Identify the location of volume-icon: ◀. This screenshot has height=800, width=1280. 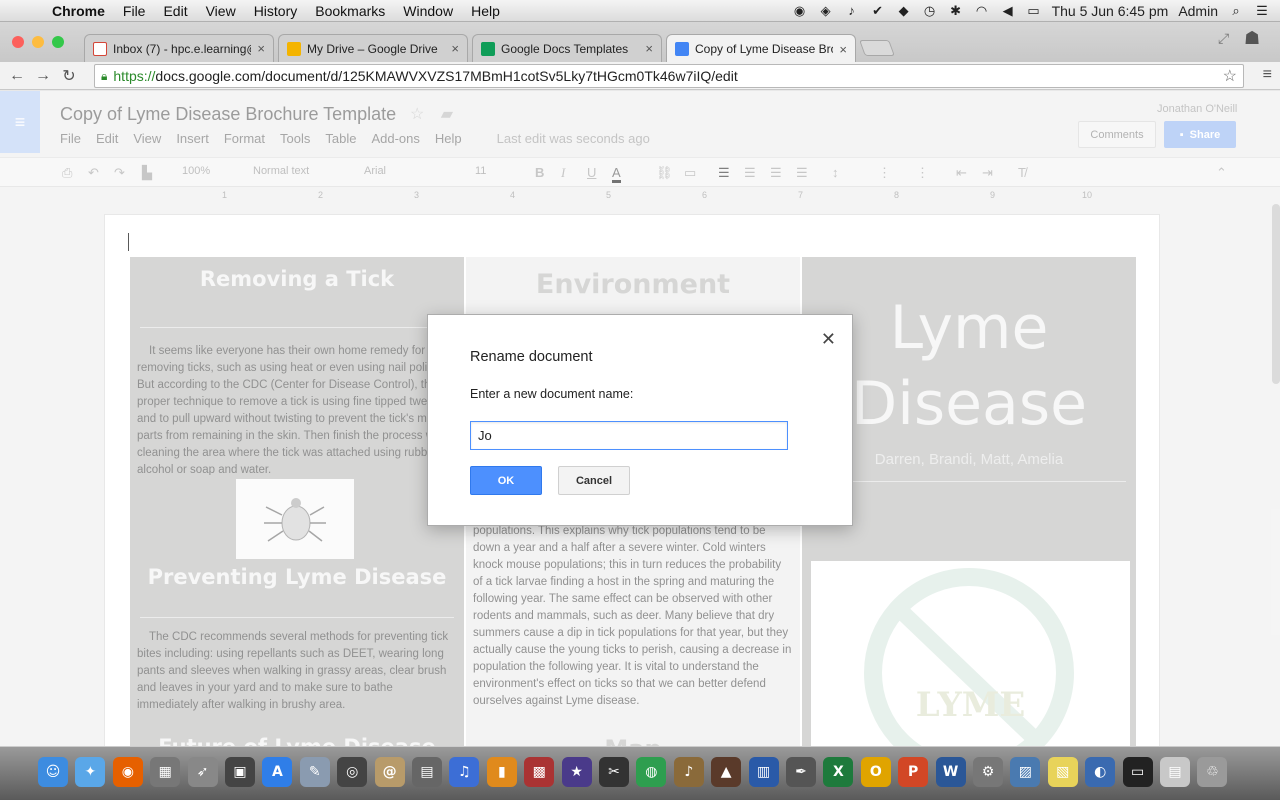
(1008, 11).